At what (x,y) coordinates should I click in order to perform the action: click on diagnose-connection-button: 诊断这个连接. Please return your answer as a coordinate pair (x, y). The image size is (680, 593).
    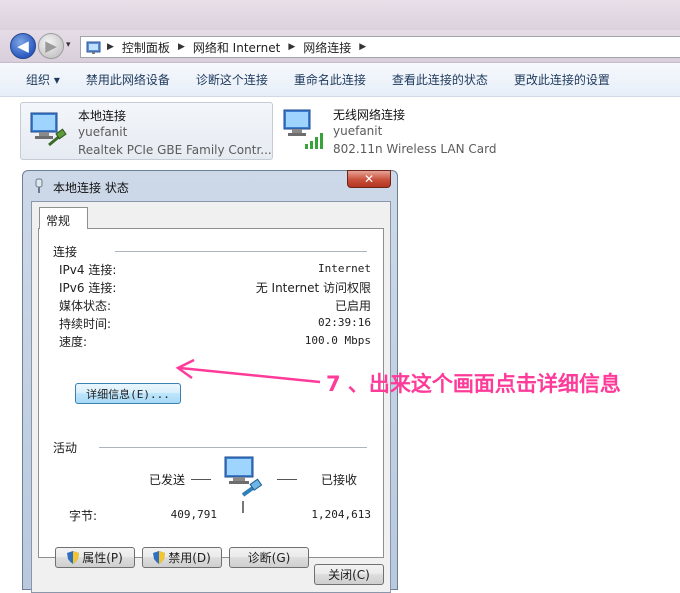
    Looking at the image, I should click on (232, 79).